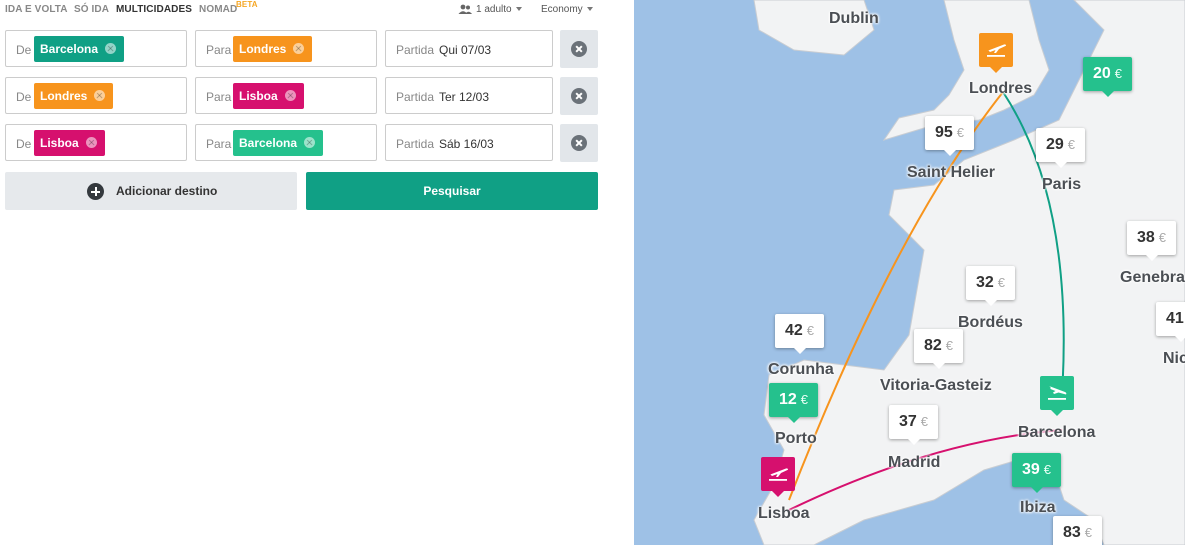  Describe the element at coordinates (95, 191) in the screenshot. I see `plus-circle-icon` at that location.